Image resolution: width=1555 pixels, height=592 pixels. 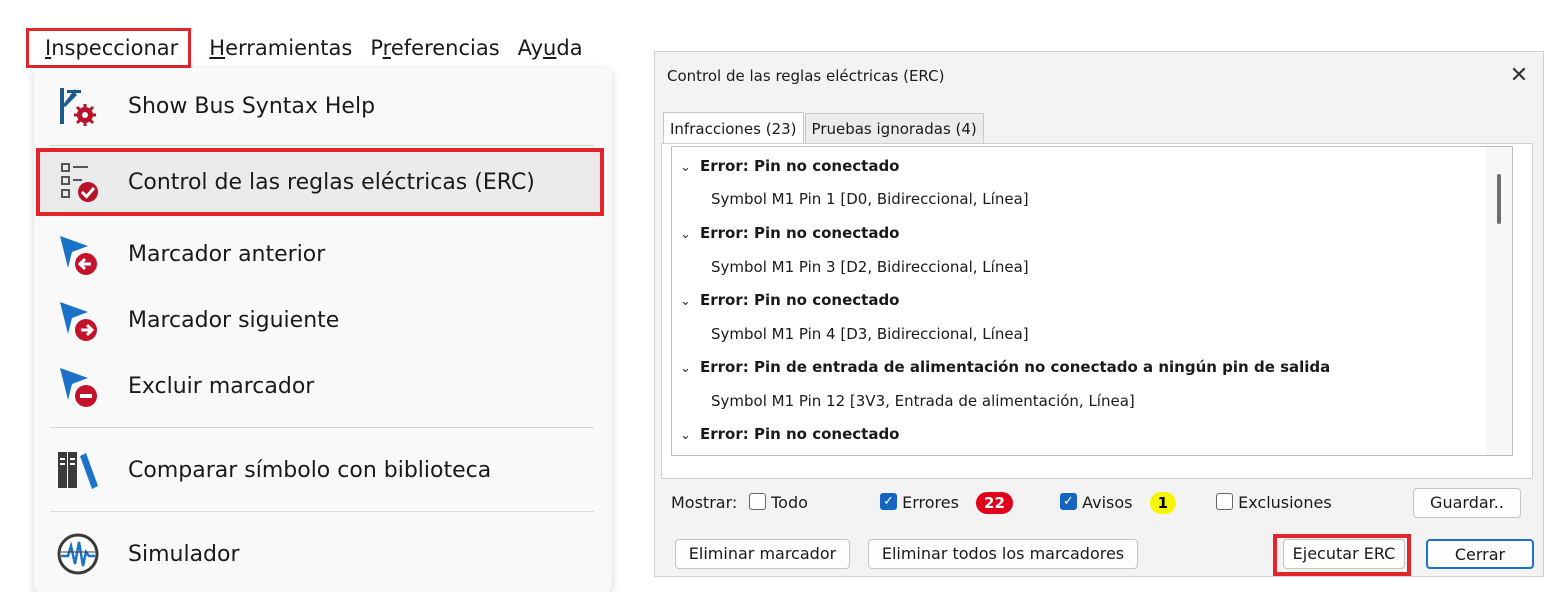 I want to click on menu-item-label: Show Bus Syntax Help, so click(x=252, y=106).